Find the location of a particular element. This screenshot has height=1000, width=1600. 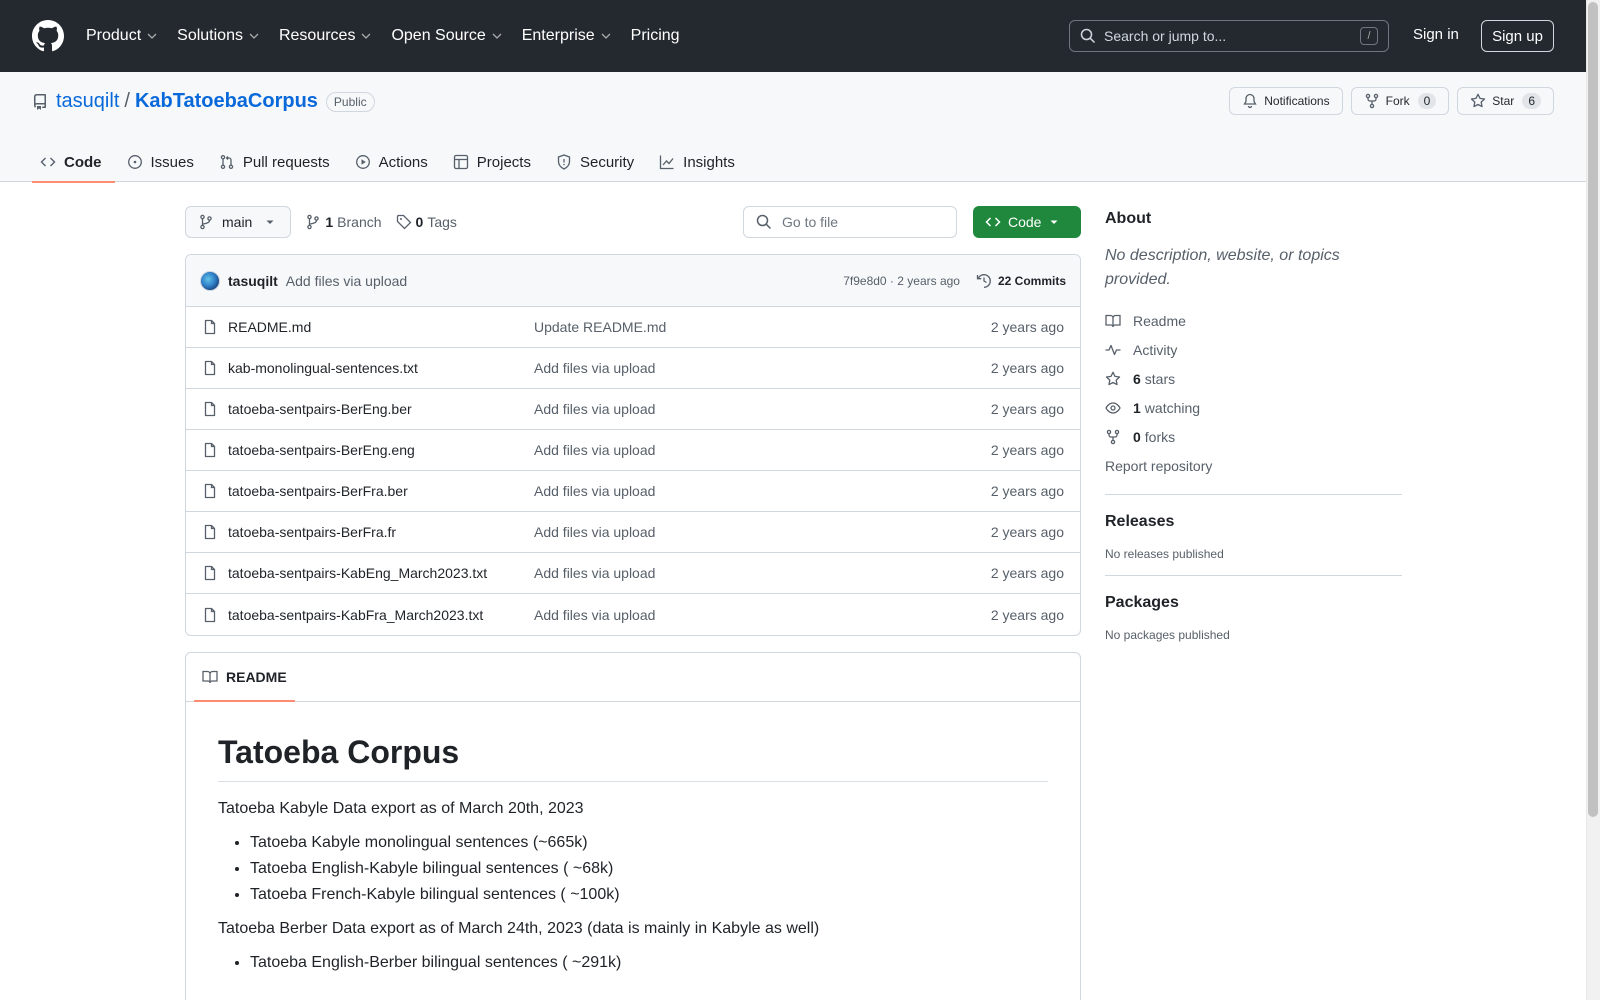

repo-title: tasuqilt / KabTatoebaCorpus Public is located at coordinates (203, 101).